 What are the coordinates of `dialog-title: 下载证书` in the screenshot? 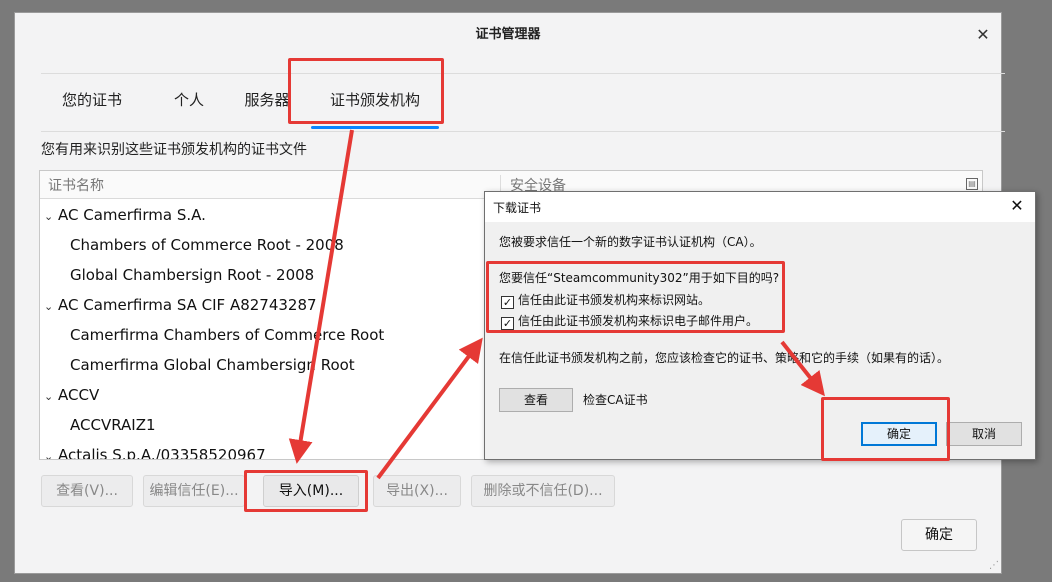 It's located at (517, 208).